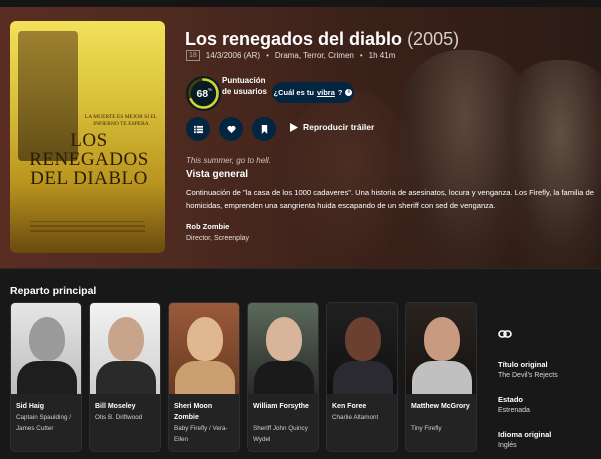 This screenshot has width=601, height=459. Describe the element at coordinates (193, 412) in the screenshot. I see `cast-name: Sheri Moon Zombie` at that location.